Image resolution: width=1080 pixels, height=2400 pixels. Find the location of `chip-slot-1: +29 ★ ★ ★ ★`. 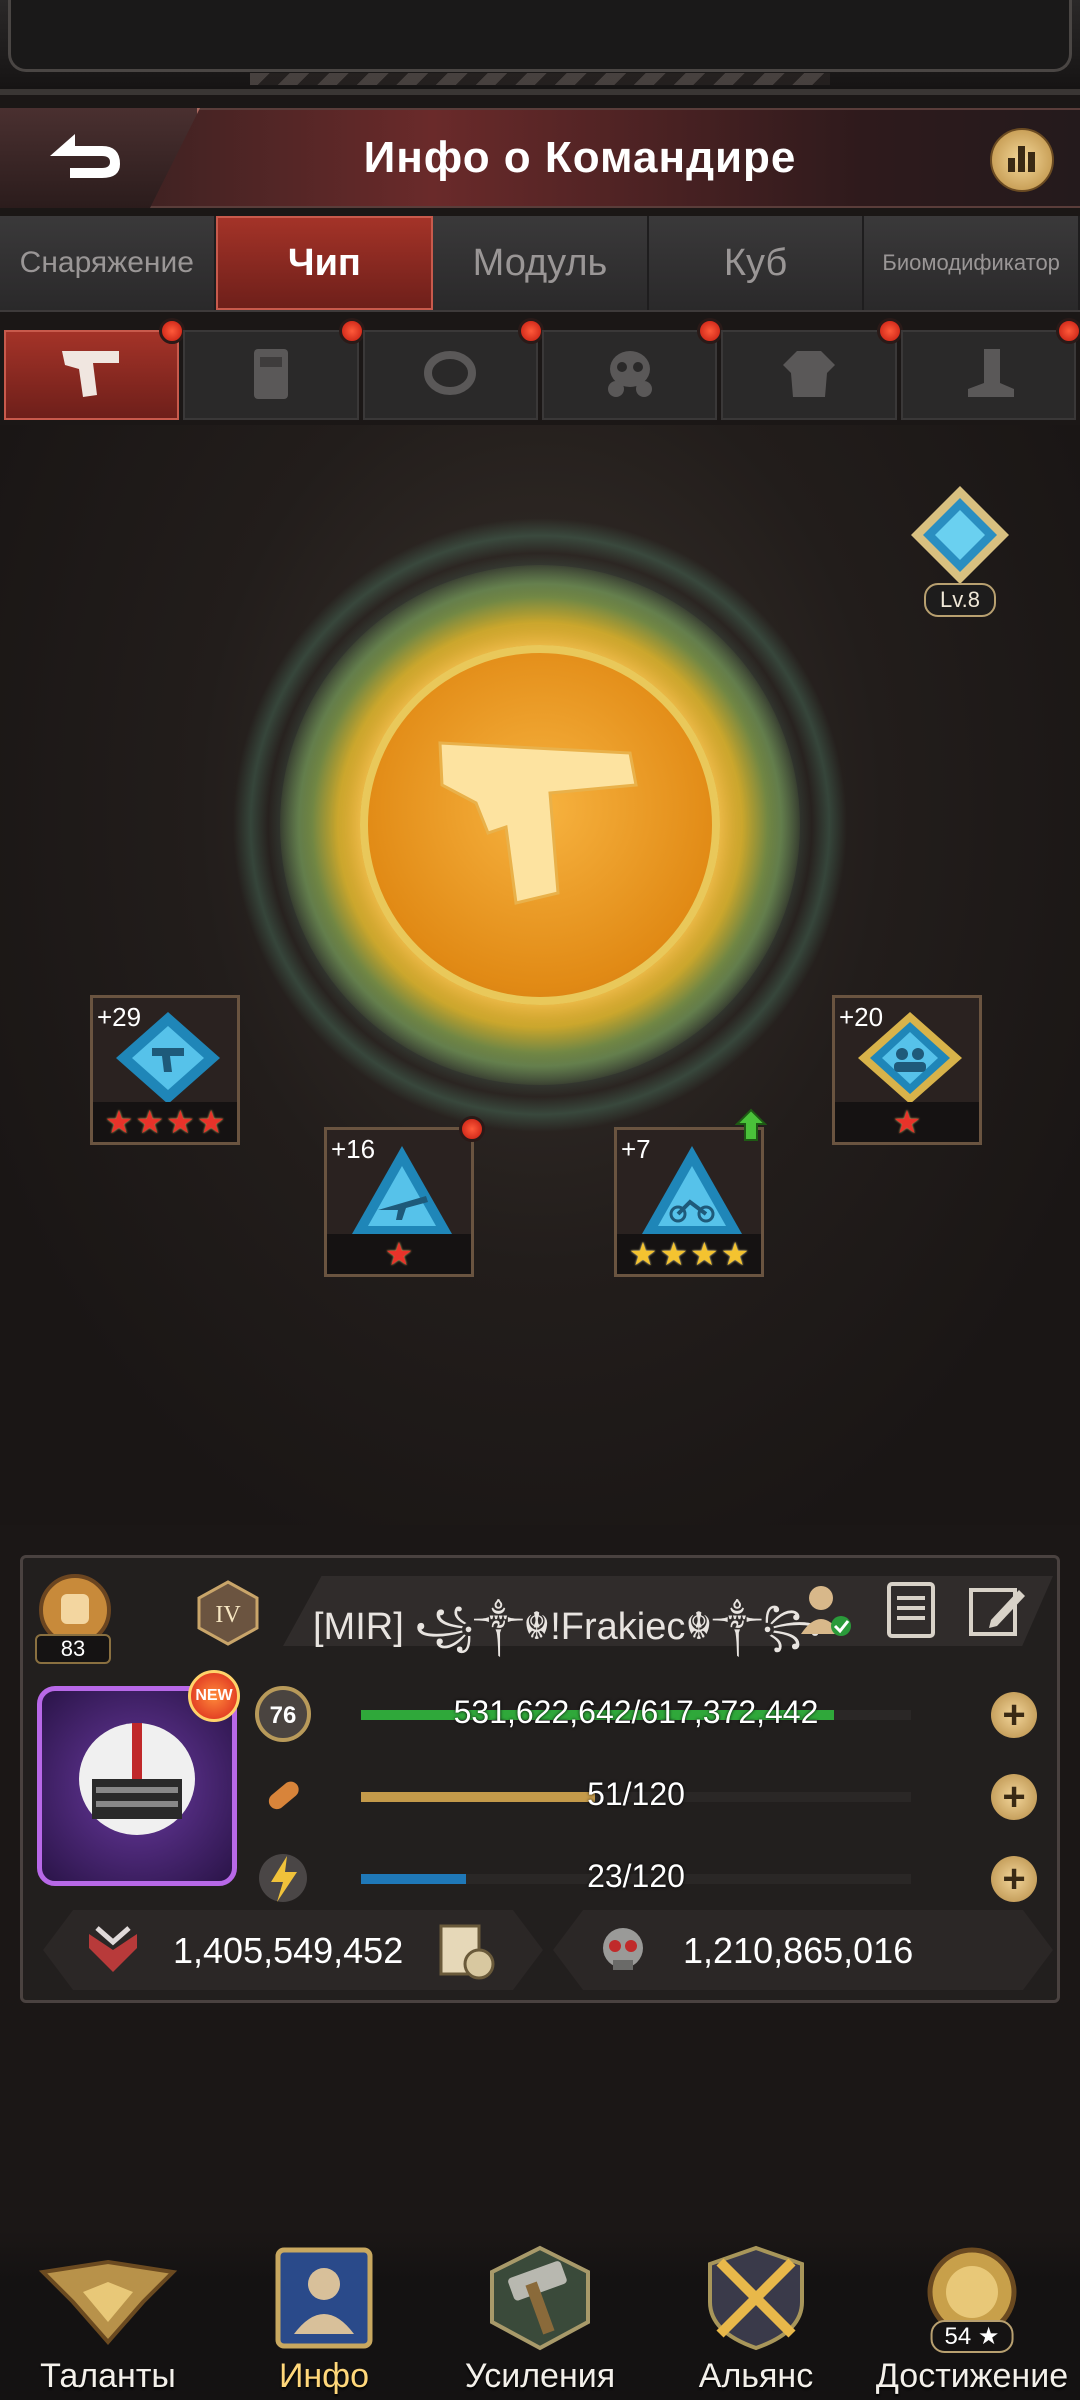

chip-slot-1: +29 ★ ★ ★ ★ is located at coordinates (165, 1070).